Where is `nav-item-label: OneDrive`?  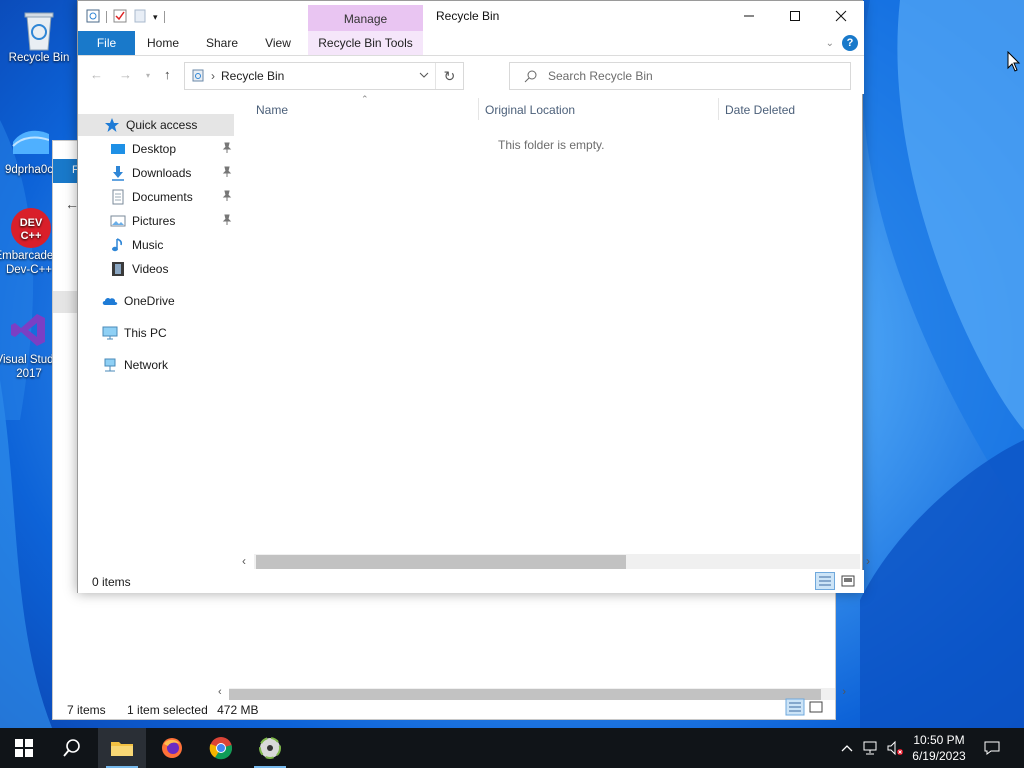
nav-item-label: OneDrive is located at coordinates (149, 301).